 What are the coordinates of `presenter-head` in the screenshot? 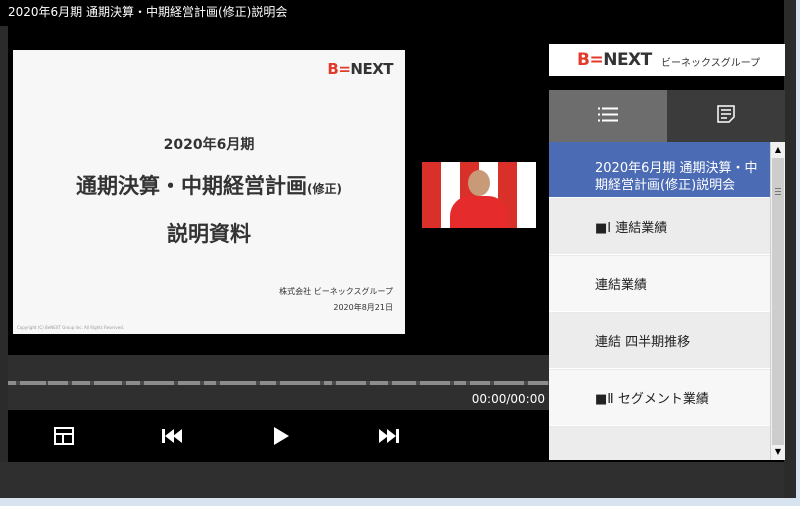 It's located at (479, 183).